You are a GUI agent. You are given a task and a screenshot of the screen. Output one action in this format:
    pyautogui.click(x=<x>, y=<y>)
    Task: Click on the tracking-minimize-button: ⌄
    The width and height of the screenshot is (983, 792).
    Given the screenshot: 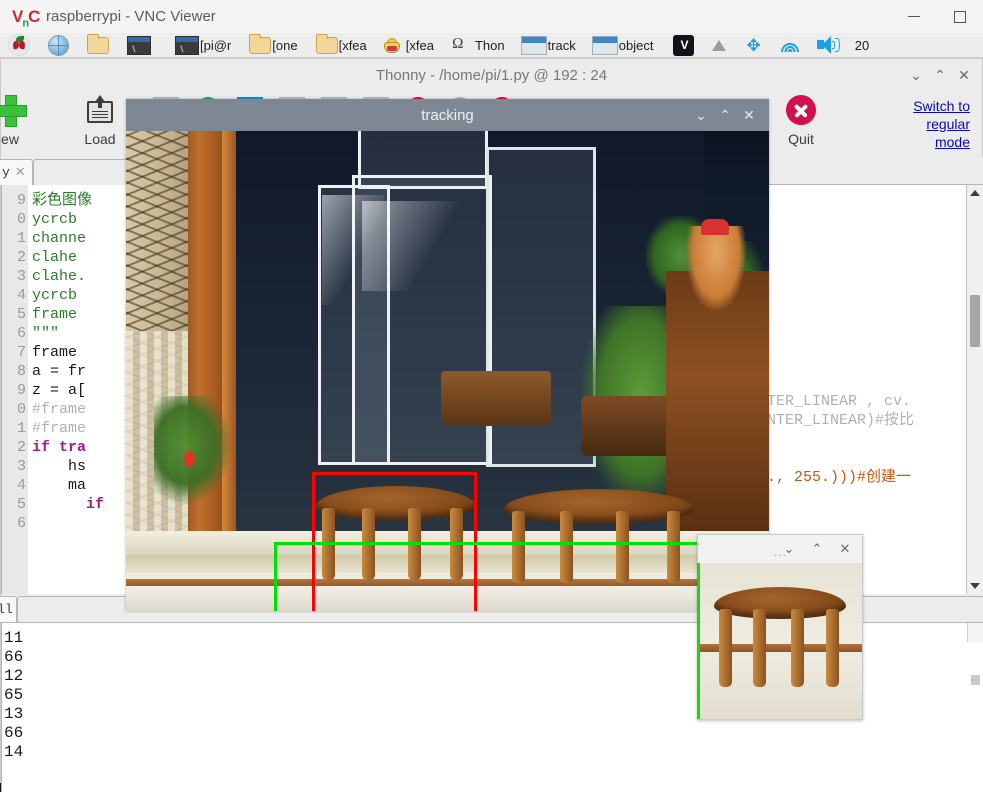 What is the action you would take?
    pyautogui.click(x=701, y=115)
    